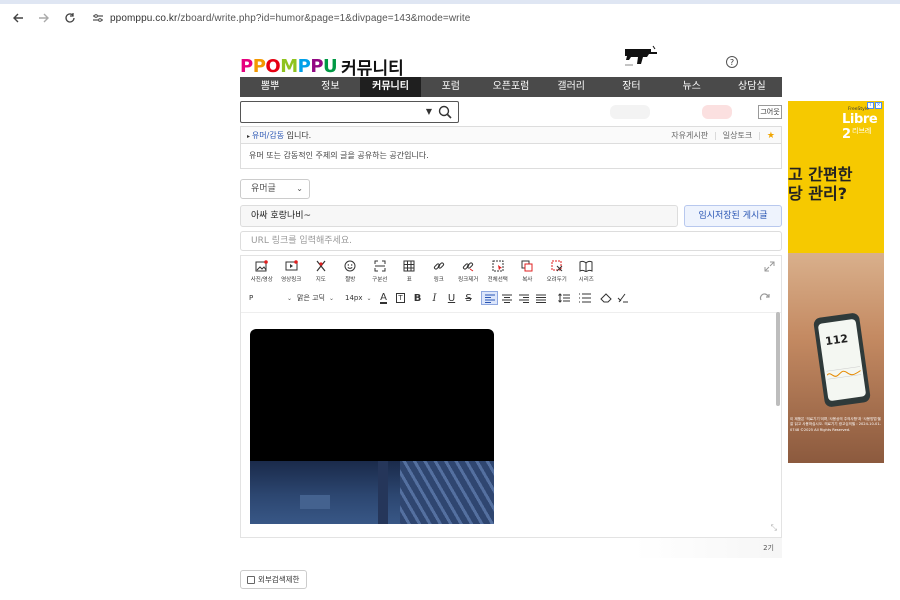 This screenshot has height=600, width=900. What do you see at coordinates (270, 87) in the screenshot?
I see `nav-item-ppomppu: 뽐뿌` at bounding box center [270, 87].